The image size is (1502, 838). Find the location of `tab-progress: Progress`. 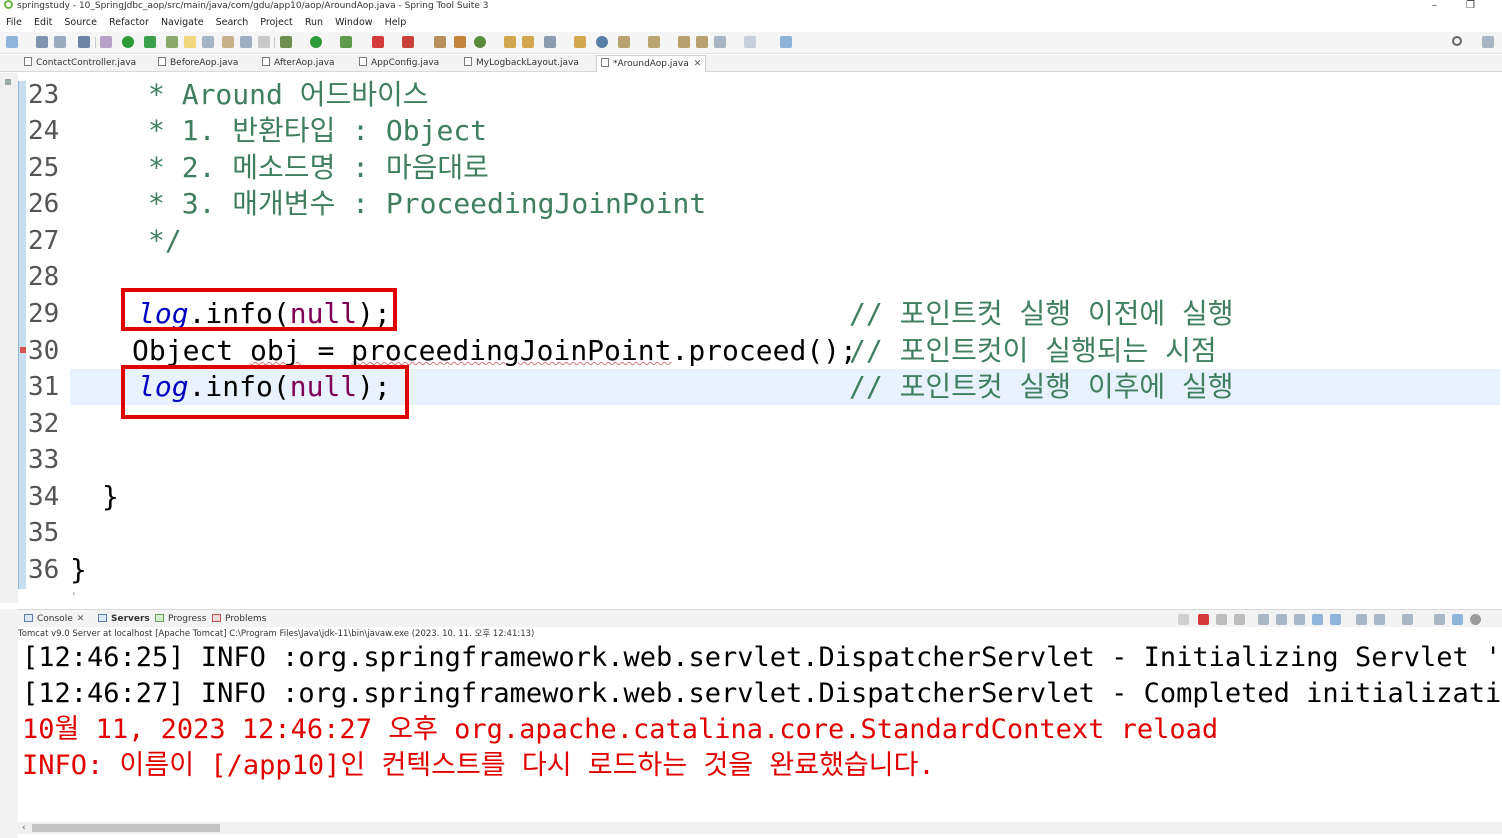

tab-progress: Progress is located at coordinates (180, 619).